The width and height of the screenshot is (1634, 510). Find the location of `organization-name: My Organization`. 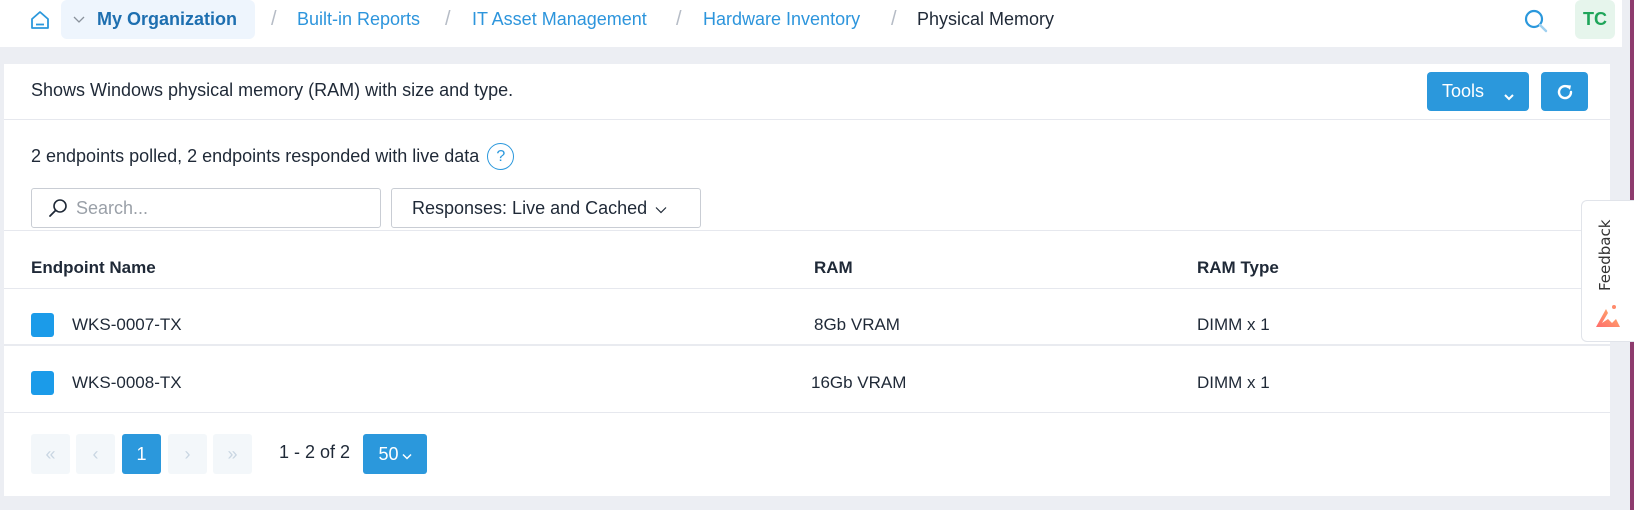

organization-name: My Organization is located at coordinates (167, 19).